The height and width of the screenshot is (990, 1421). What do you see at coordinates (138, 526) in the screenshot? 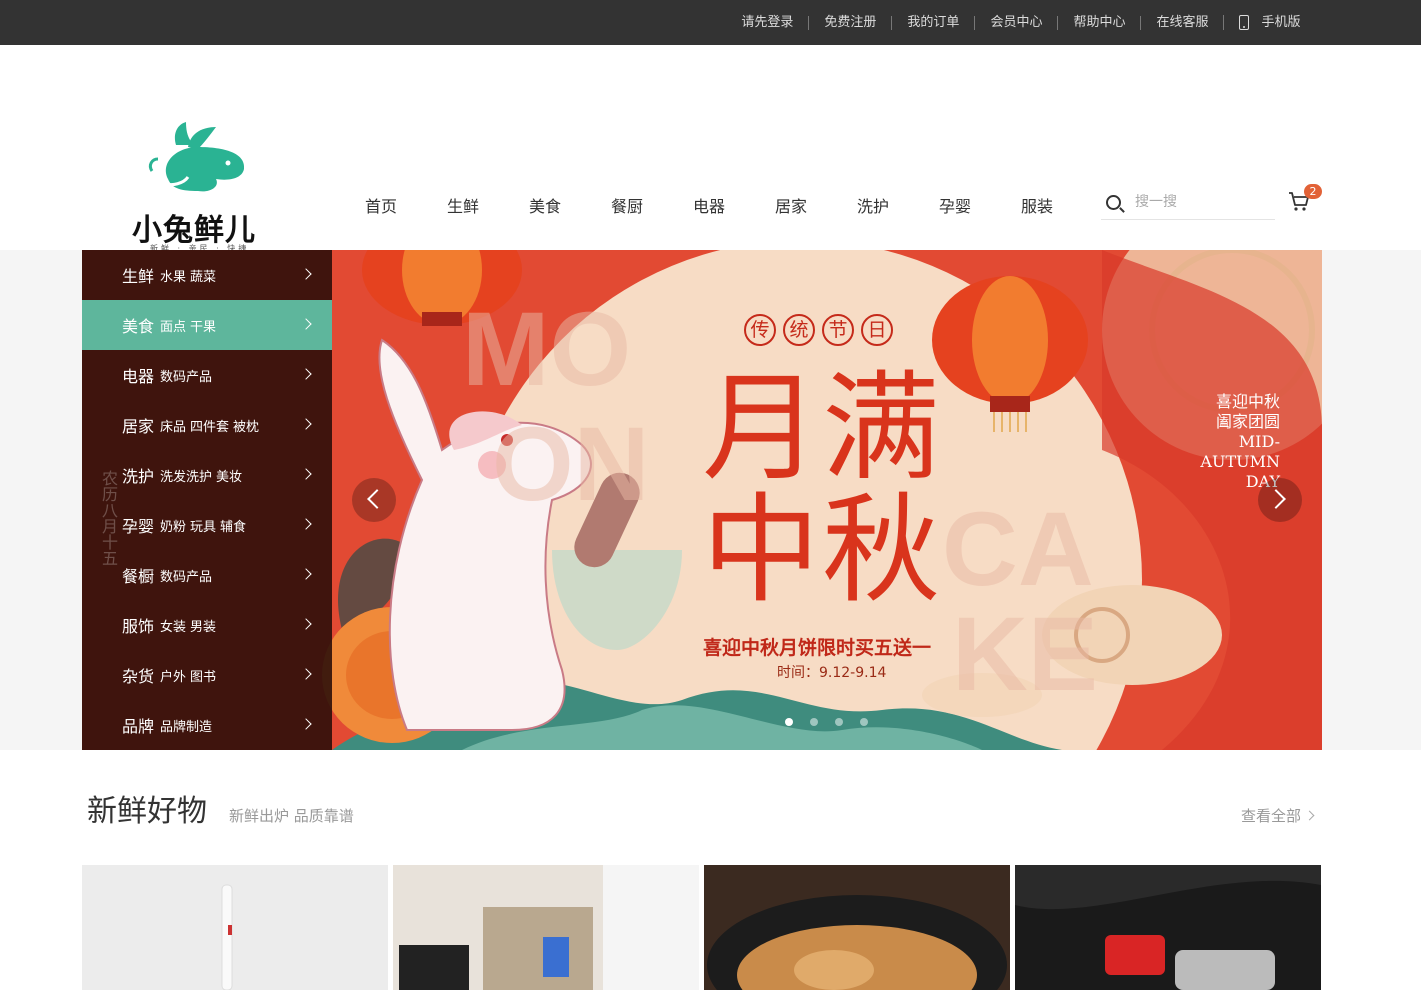
I see `category-main-label: 孕婴` at bounding box center [138, 526].